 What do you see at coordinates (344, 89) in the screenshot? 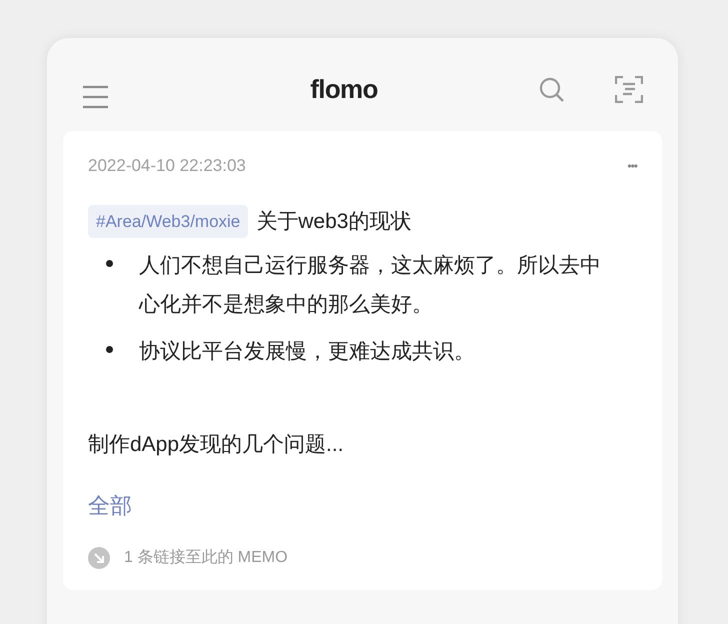
I see `app-title: flomo` at bounding box center [344, 89].